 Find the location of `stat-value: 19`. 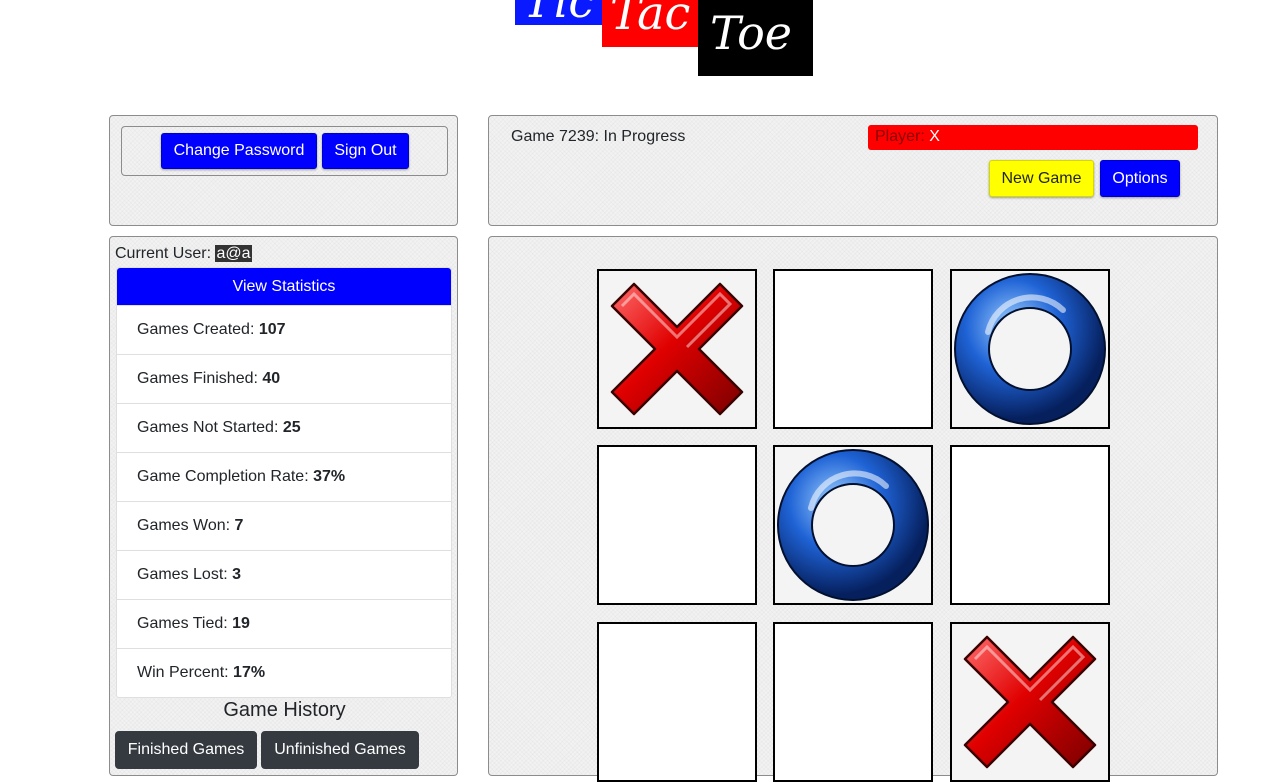

stat-value: 19 is located at coordinates (241, 623).